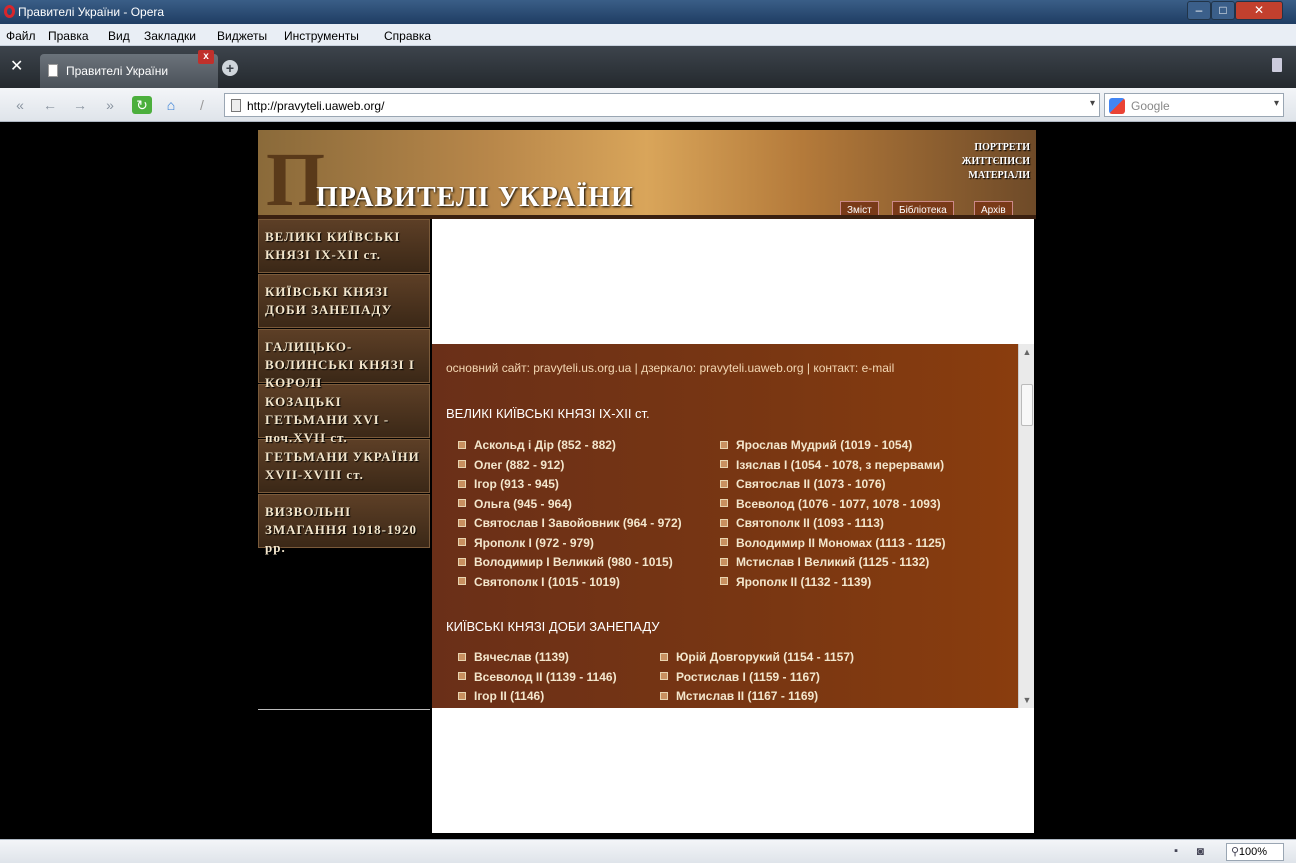 Image resolution: width=1296 pixels, height=863 pixels. I want to click on panel-scrollbar: ▲ ▼, so click(1026, 526).